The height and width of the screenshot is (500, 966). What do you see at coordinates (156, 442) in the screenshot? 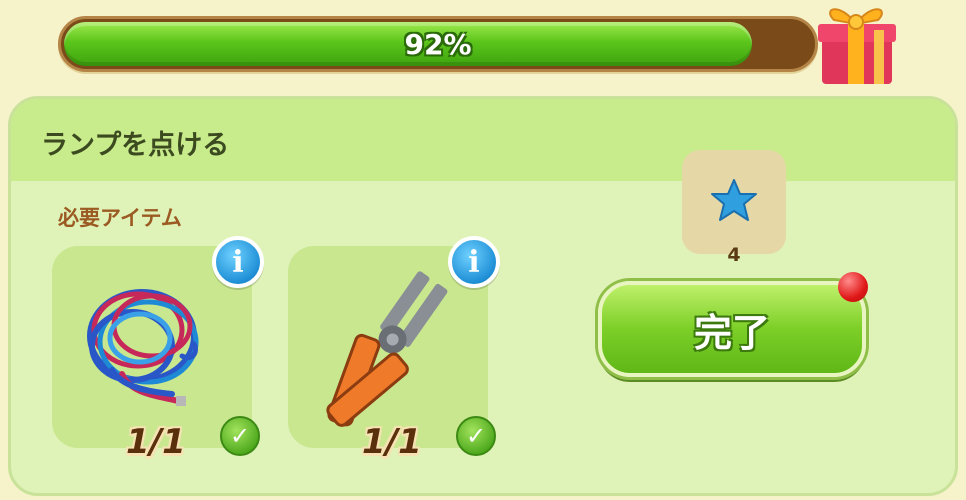
I see `rope-count: 1/1` at bounding box center [156, 442].